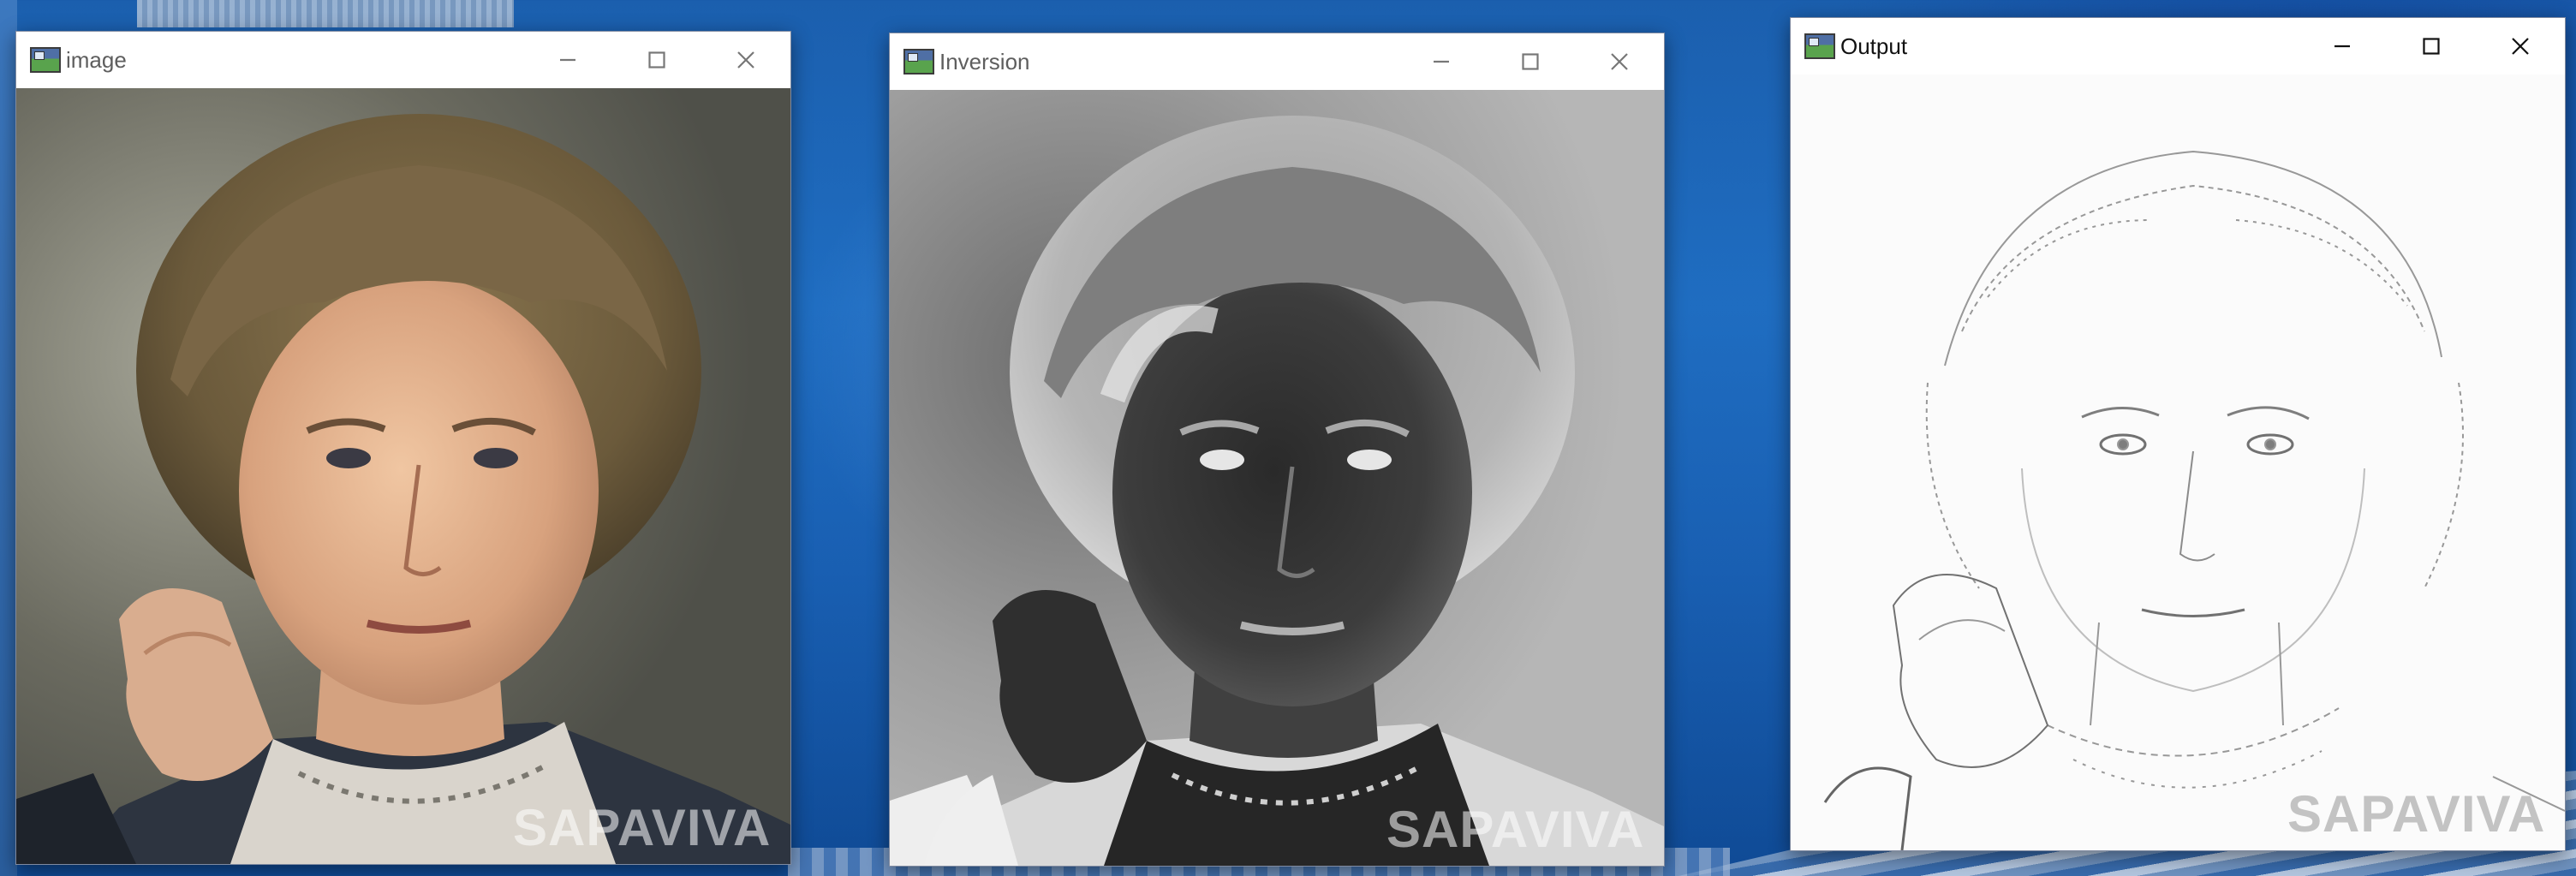 This screenshot has height=876, width=2576. Describe the element at coordinates (96, 59) in the screenshot. I see `window-title: image` at that location.